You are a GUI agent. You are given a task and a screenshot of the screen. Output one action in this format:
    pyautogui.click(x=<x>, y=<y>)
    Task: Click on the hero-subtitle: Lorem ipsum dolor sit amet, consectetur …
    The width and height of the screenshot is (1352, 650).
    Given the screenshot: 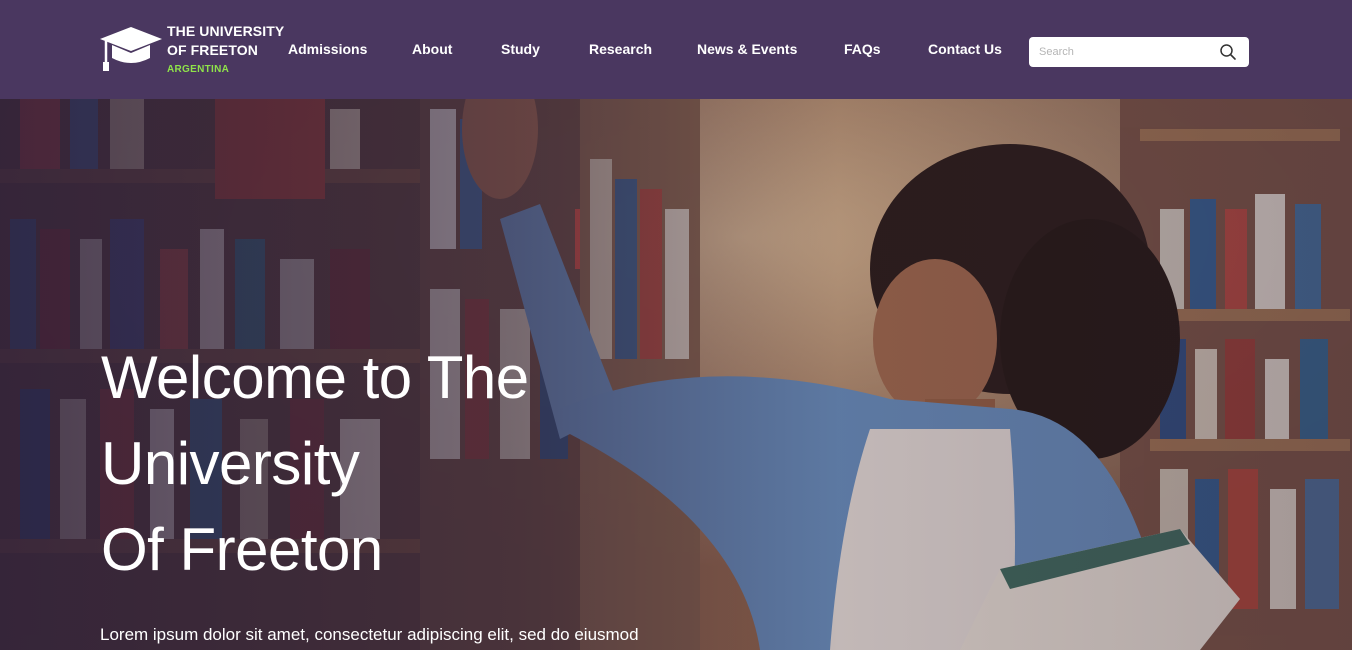 What is the action you would take?
    pyautogui.click(x=369, y=634)
    